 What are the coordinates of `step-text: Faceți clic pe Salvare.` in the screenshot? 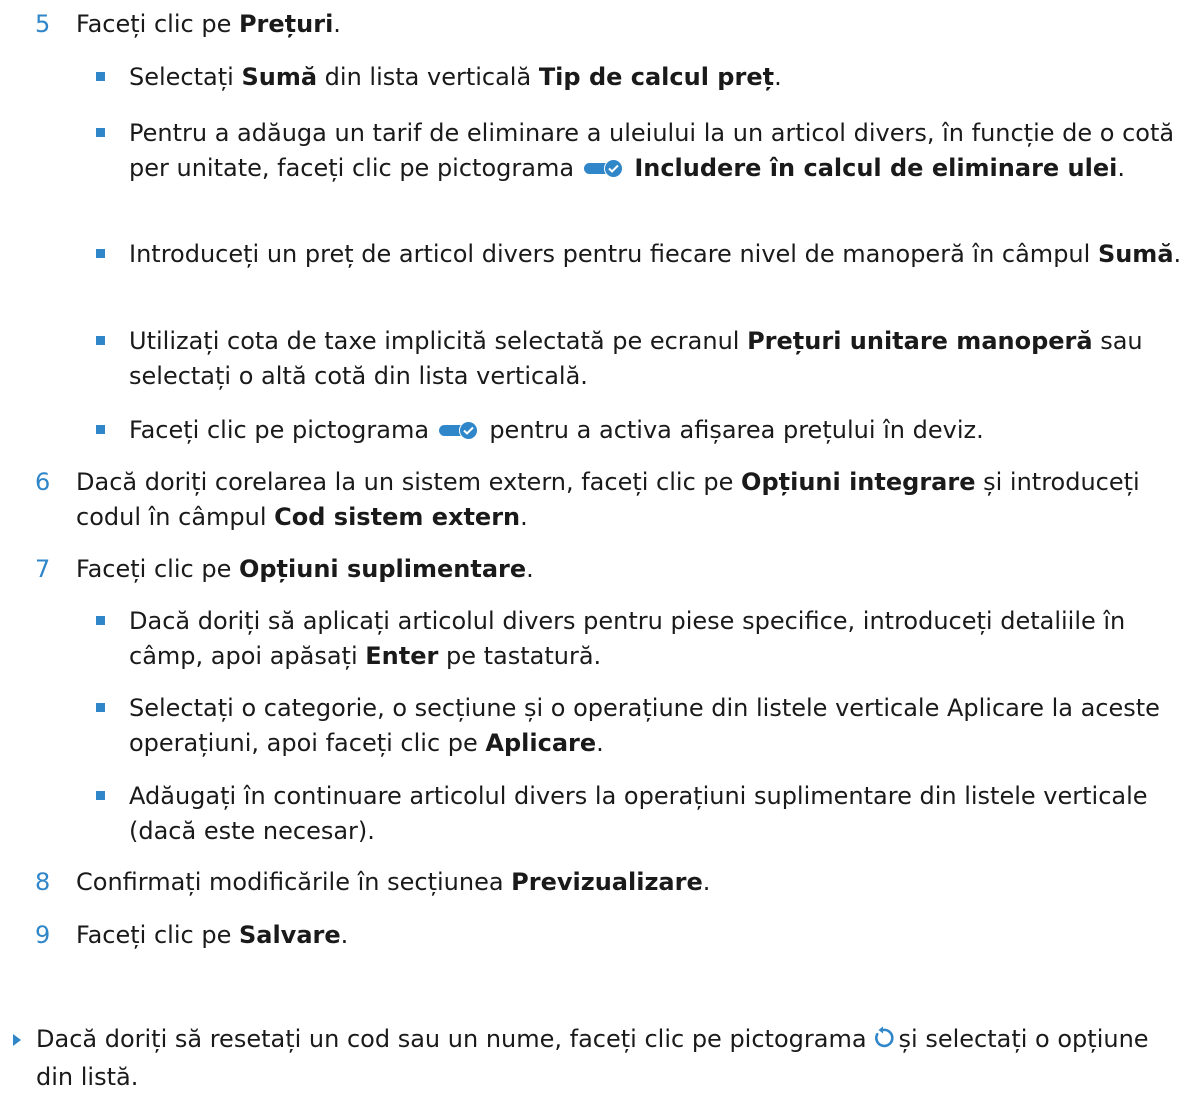 It's located at (212, 935).